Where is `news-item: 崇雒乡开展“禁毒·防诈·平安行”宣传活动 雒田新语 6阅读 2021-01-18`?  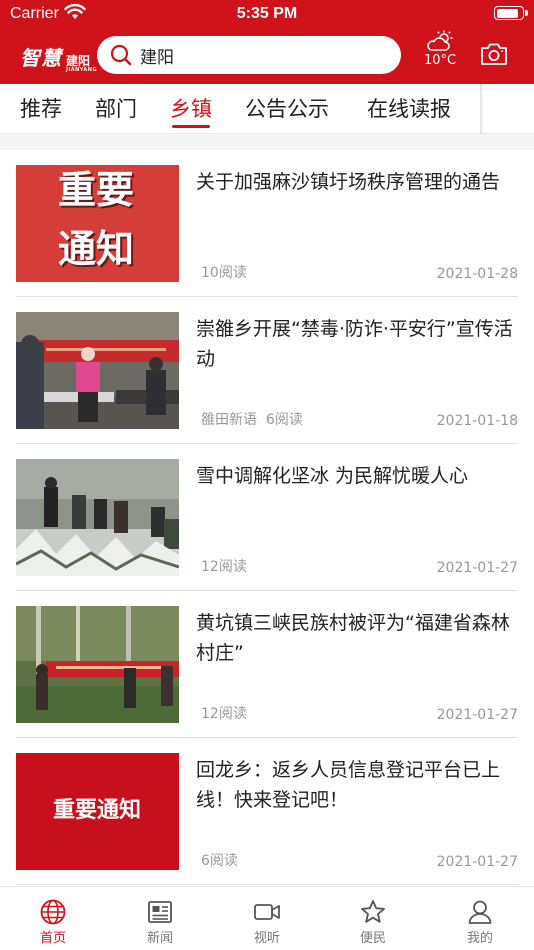 news-item: 崇雒乡开展“禁毒·防诈·平安行”宣传活动 雒田新语 6阅读 2021-01-18 is located at coordinates (267, 370).